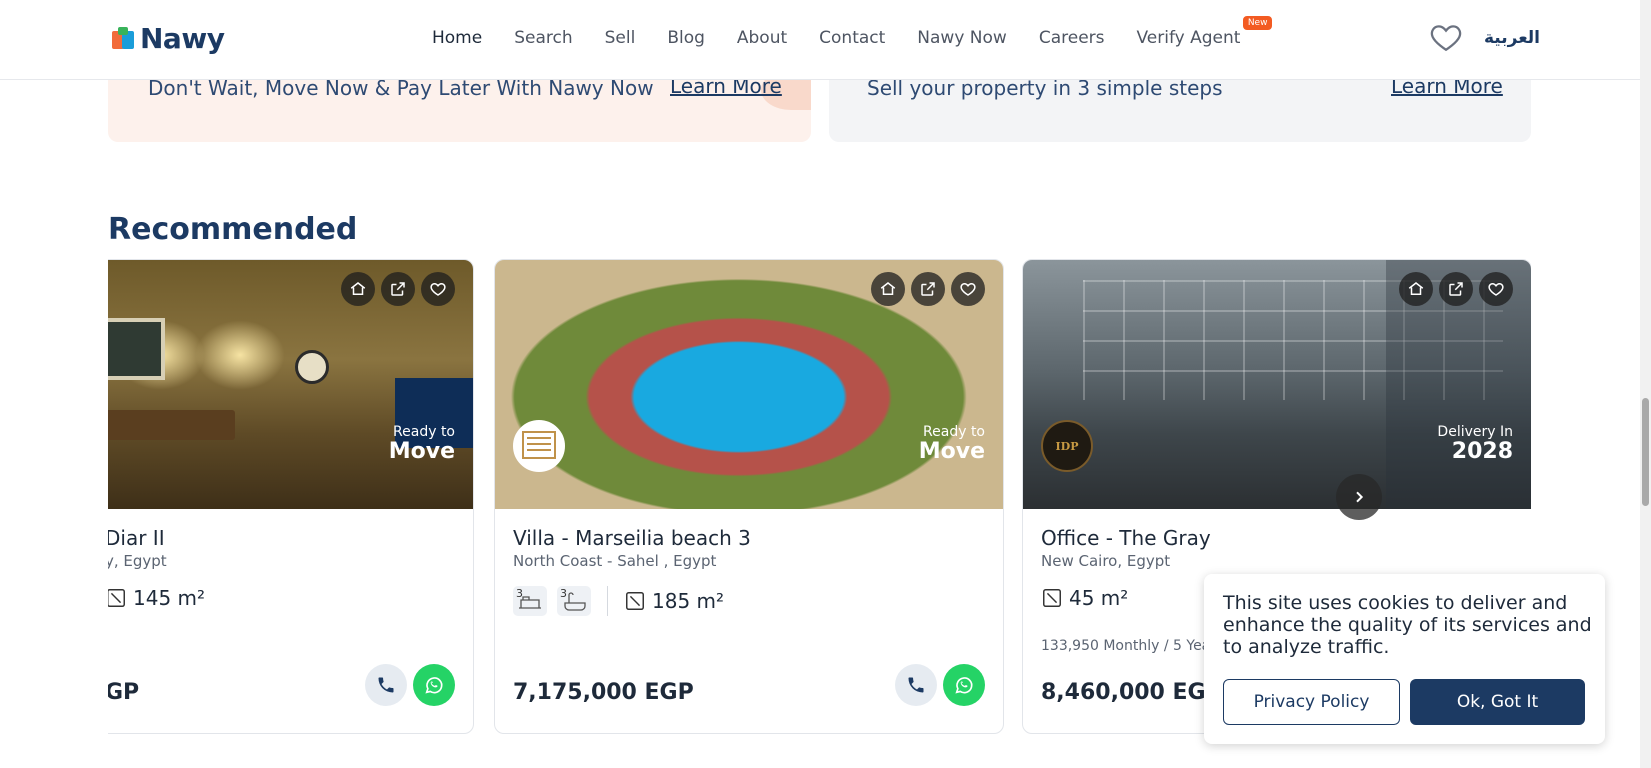 The width and height of the screenshot is (1651, 768). Describe the element at coordinates (539, 446) in the screenshot. I see `developer-logo` at that location.